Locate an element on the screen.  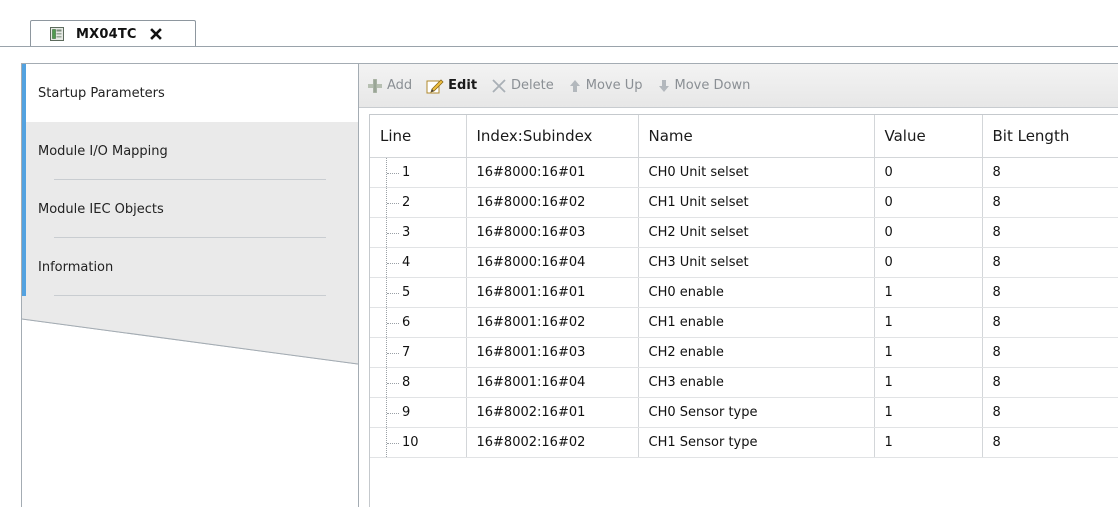
cell-line: 4 is located at coordinates (418, 262).